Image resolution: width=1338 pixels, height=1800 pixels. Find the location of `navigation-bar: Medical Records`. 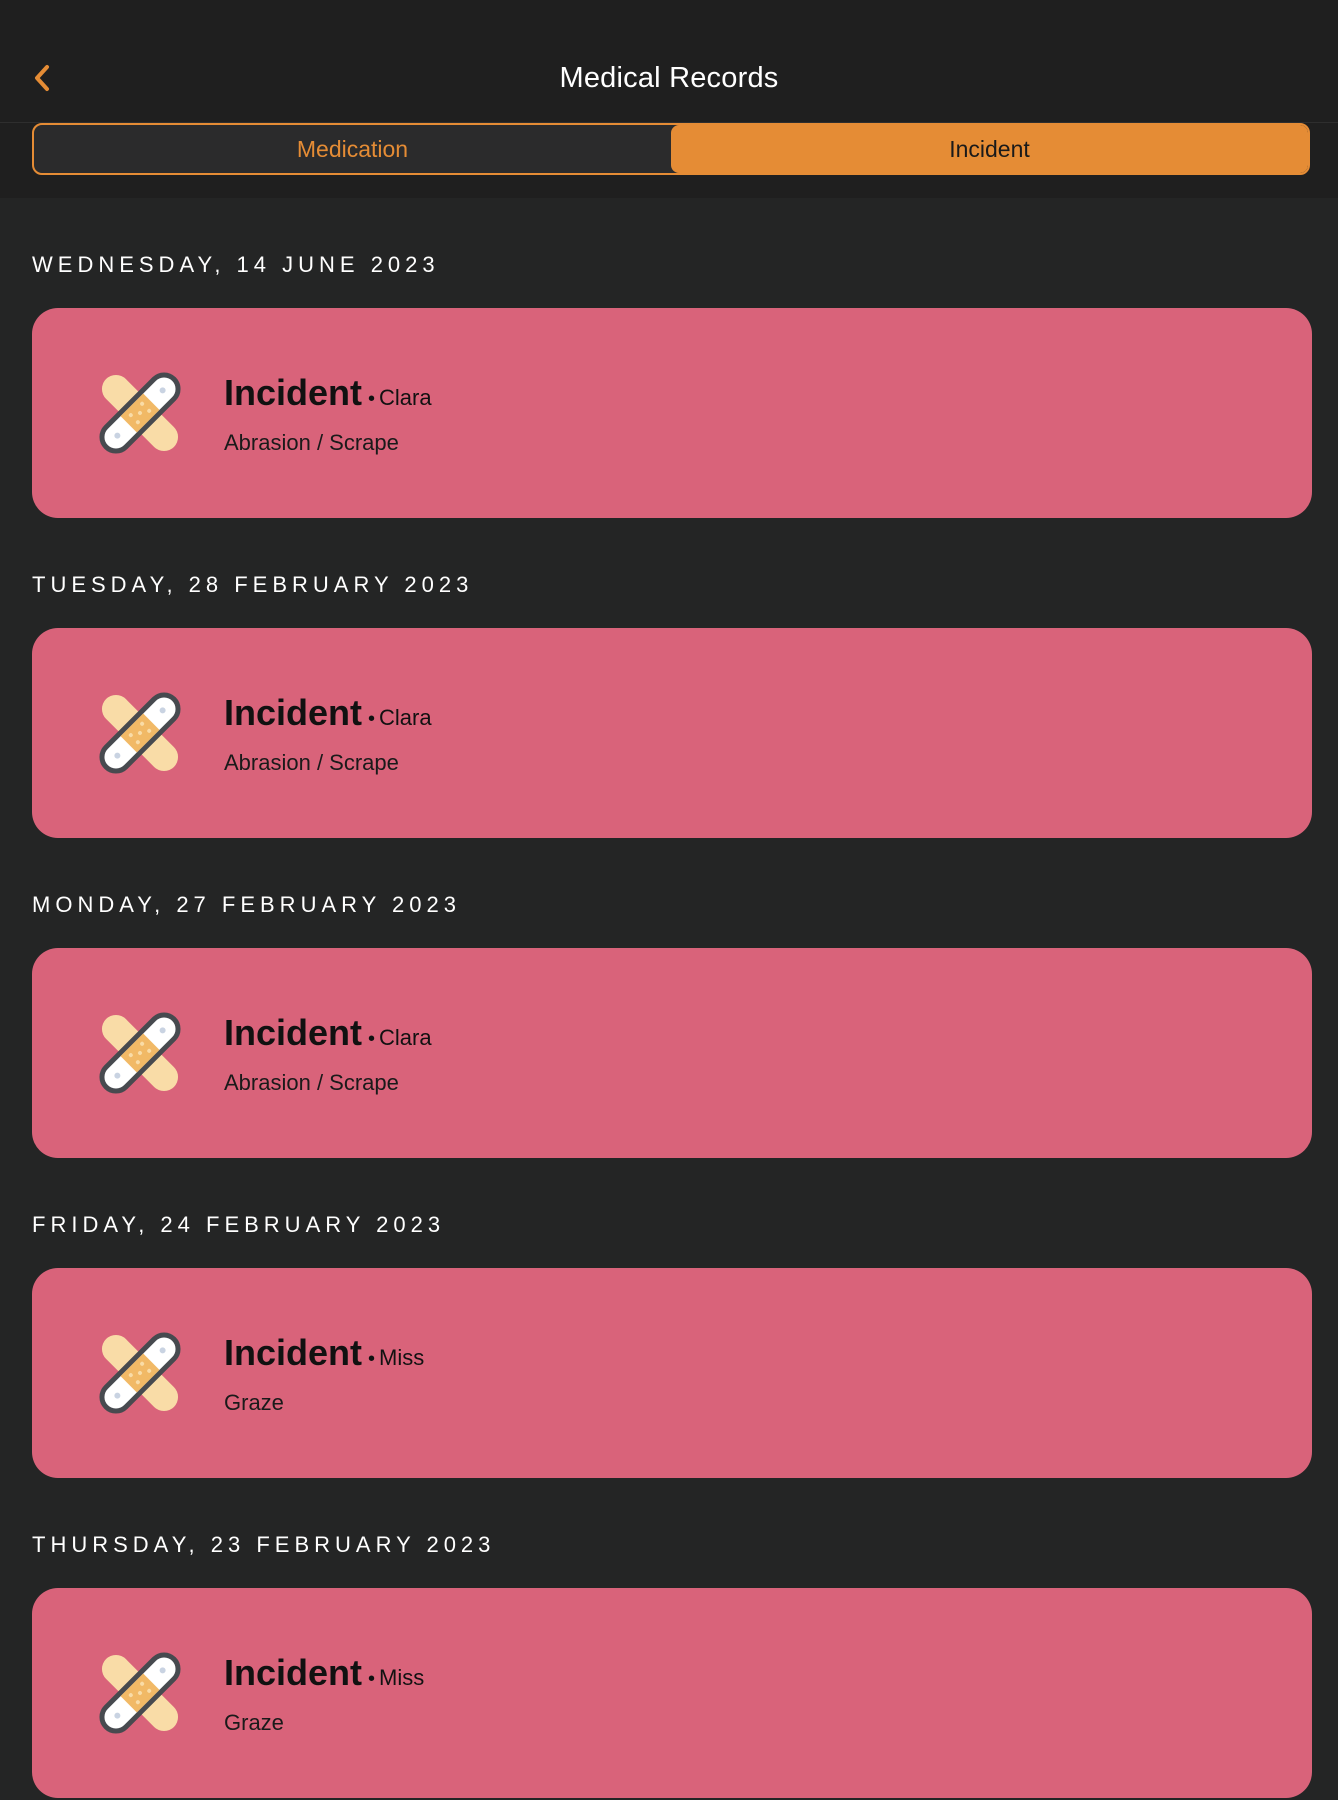

navigation-bar: Medical Records is located at coordinates (669, 81).